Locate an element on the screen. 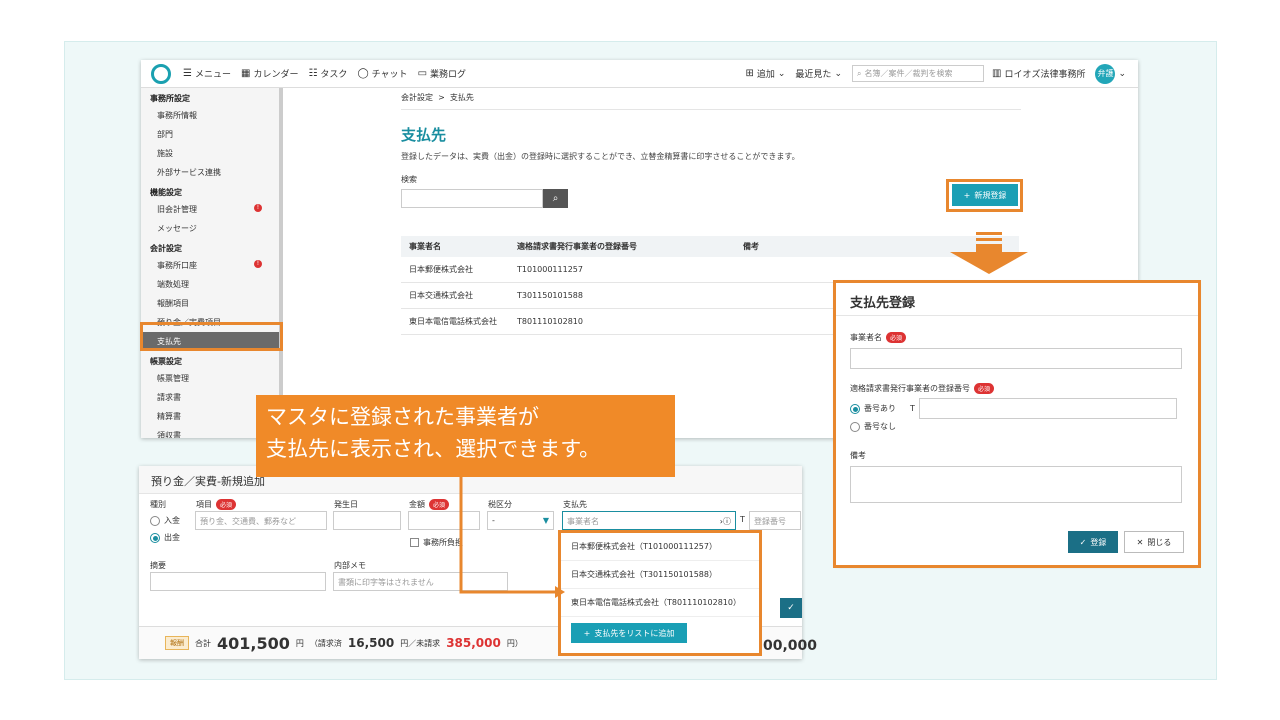 This screenshot has height=720, width=1280. total-amount: 401,500 is located at coordinates (253, 643).